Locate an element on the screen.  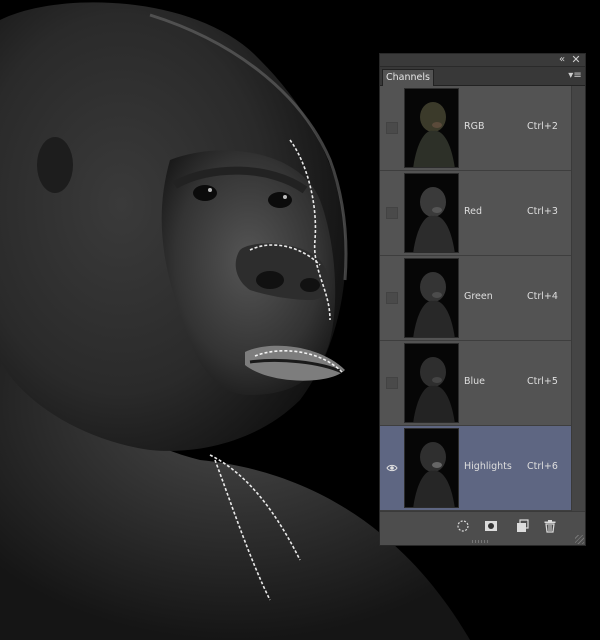
channel-name: Red is located at coordinates (473, 211).